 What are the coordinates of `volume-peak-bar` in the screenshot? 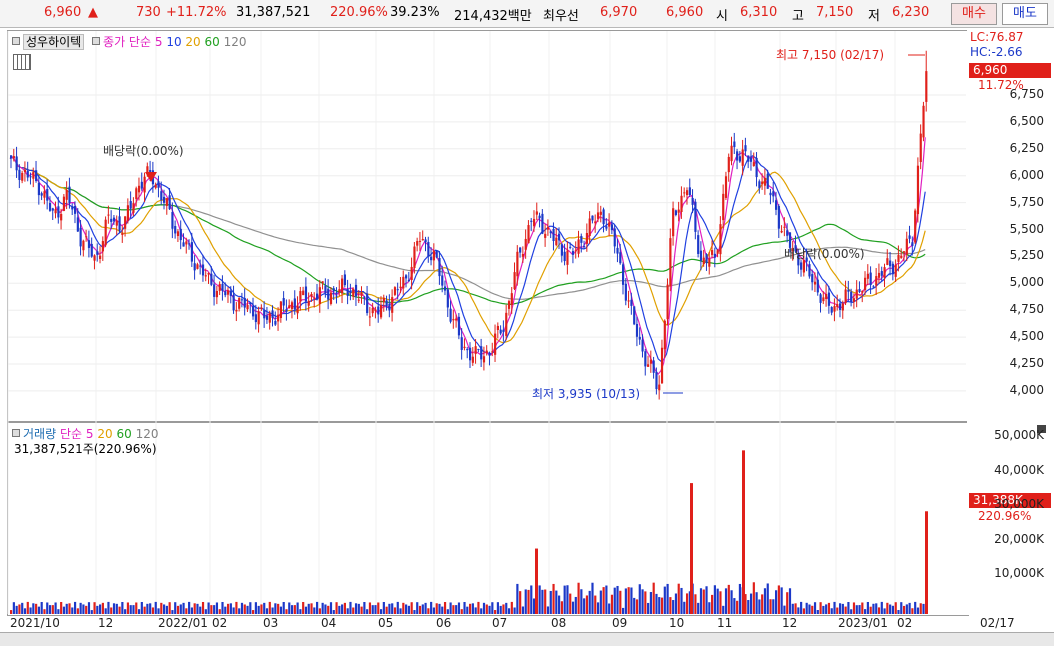 It's located at (536, 581).